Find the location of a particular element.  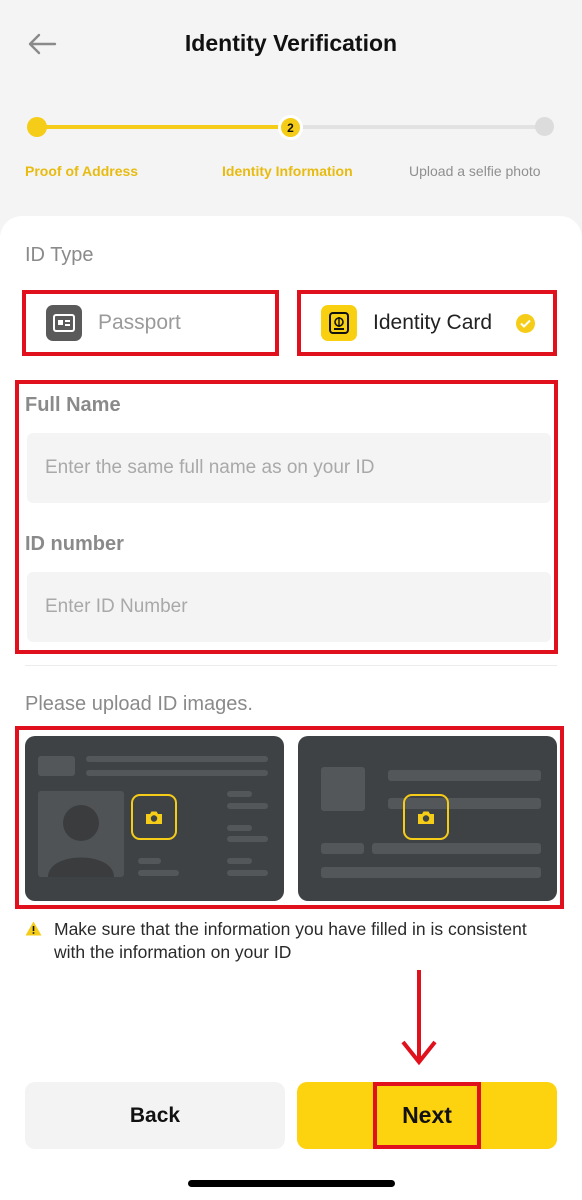

step-1-label: Proof of Address is located at coordinates (82, 171).